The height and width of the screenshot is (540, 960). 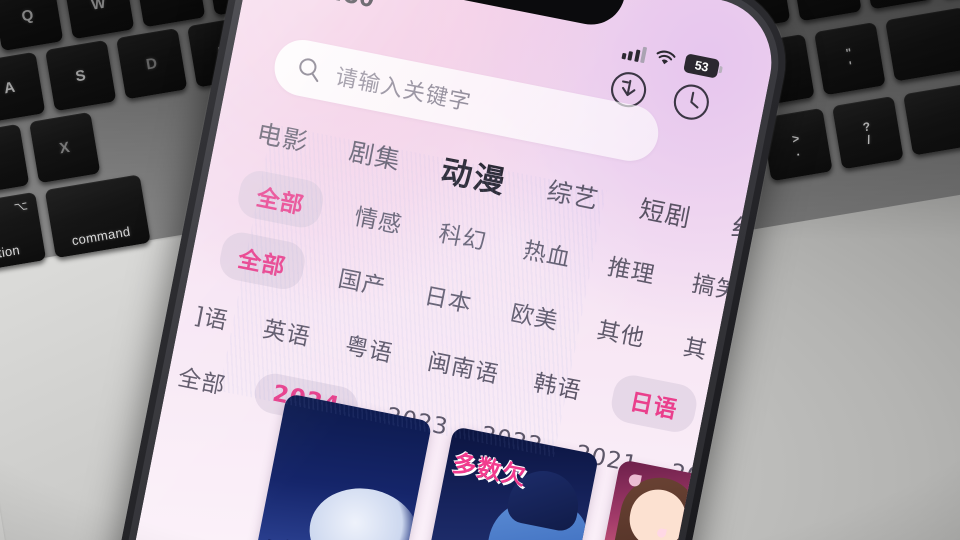 What do you see at coordinates (798, 151) in the screenshot?
I see `key-period-label: .` at bounding box center [798, 151].